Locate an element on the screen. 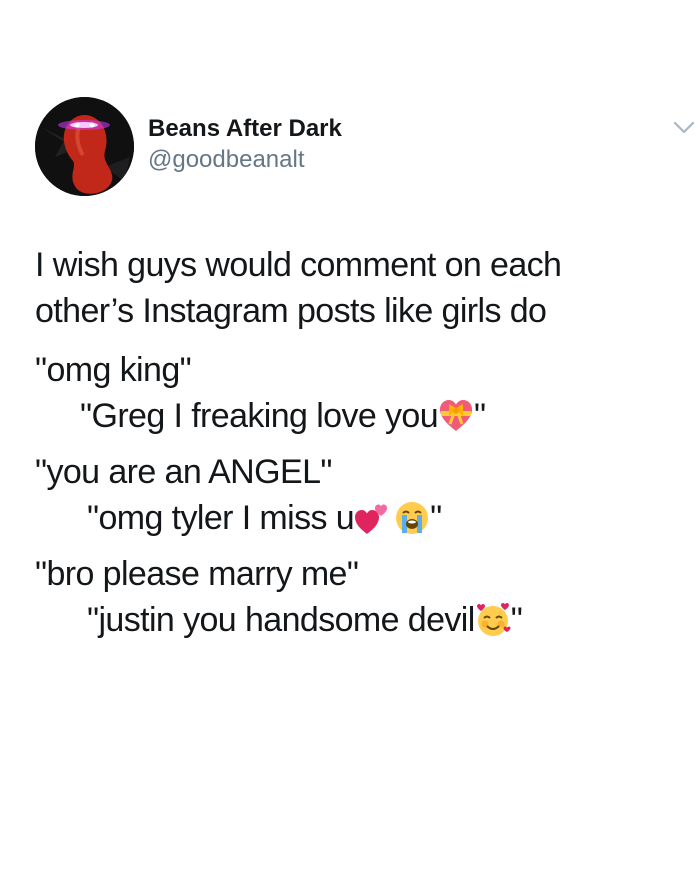 The width and height of the screenshot is (700, 875). loudly-crying-face-icon is located at coordinates (412, 518).